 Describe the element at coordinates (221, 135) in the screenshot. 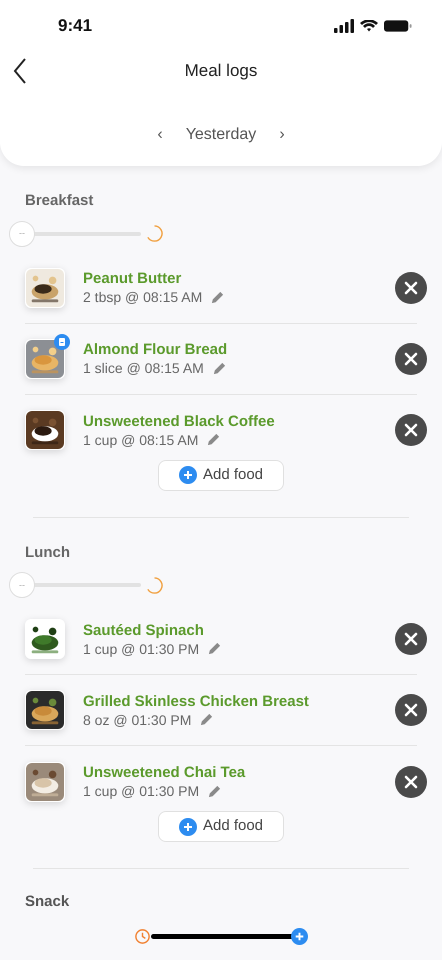

I see `date-label: Yesterday` at that location.